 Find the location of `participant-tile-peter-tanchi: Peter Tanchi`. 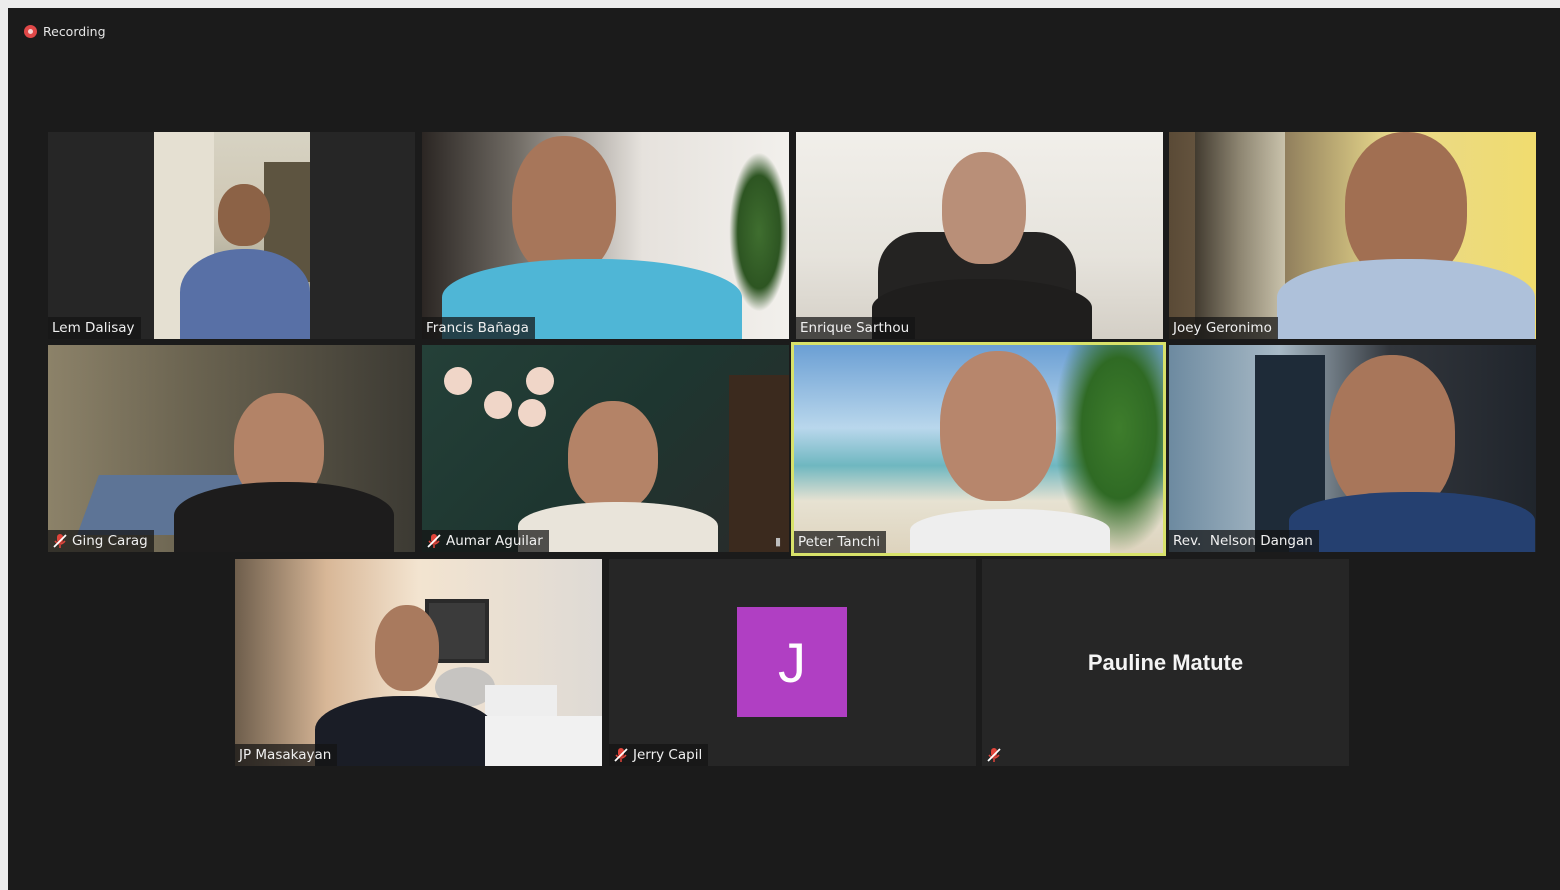

participant-tile-peter-tanchi: Peter Tanchi is located at coordinates (978, 449).